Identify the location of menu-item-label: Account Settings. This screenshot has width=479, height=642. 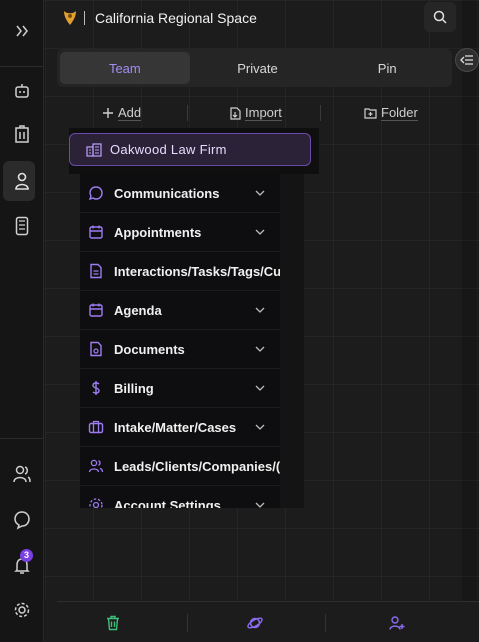
(167, 503).